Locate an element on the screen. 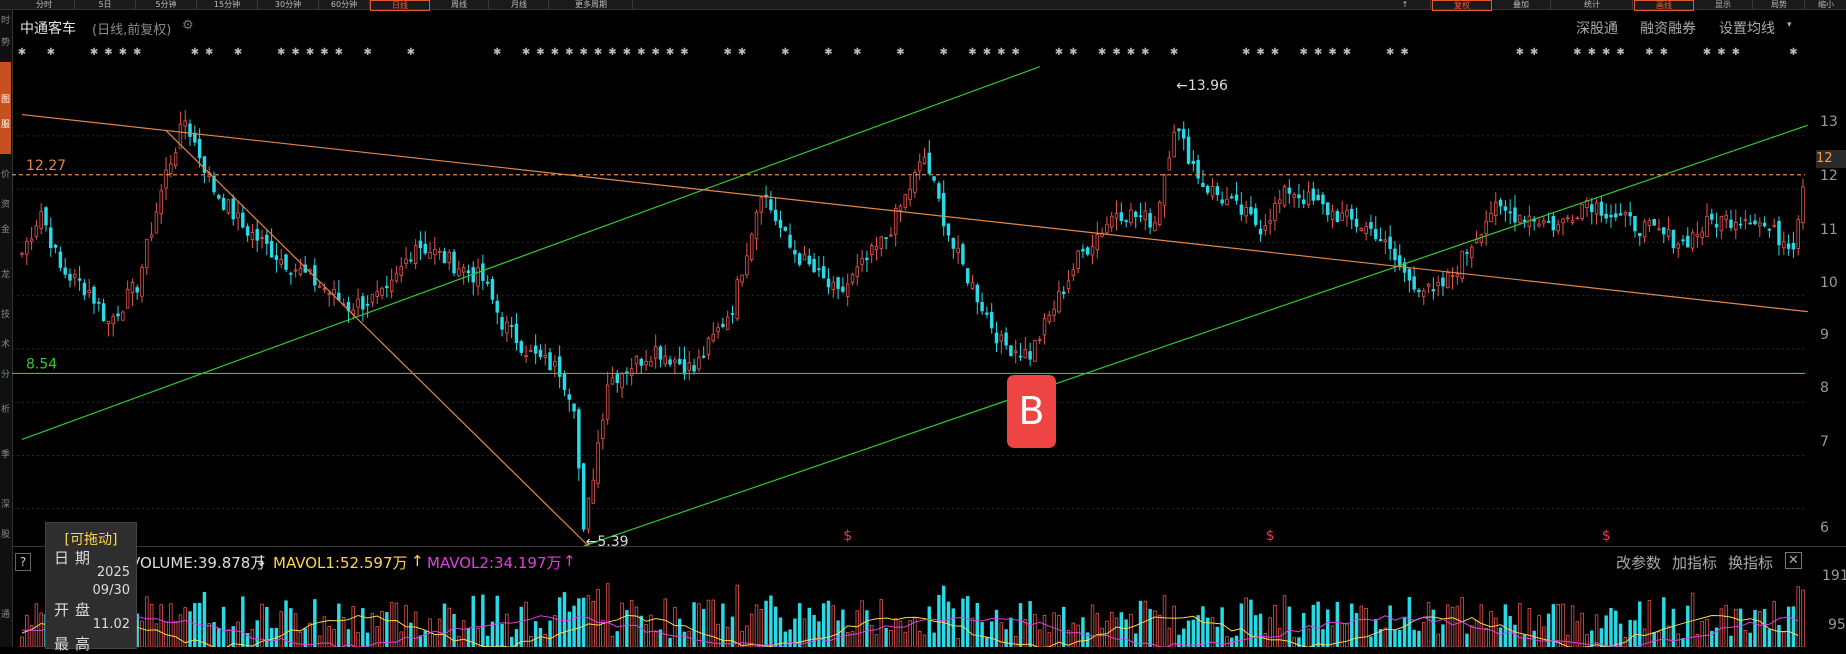 The width and height of the screenshot is (1846, 654). sgt-link: 深股通 is located at coordinates (1597, 28).